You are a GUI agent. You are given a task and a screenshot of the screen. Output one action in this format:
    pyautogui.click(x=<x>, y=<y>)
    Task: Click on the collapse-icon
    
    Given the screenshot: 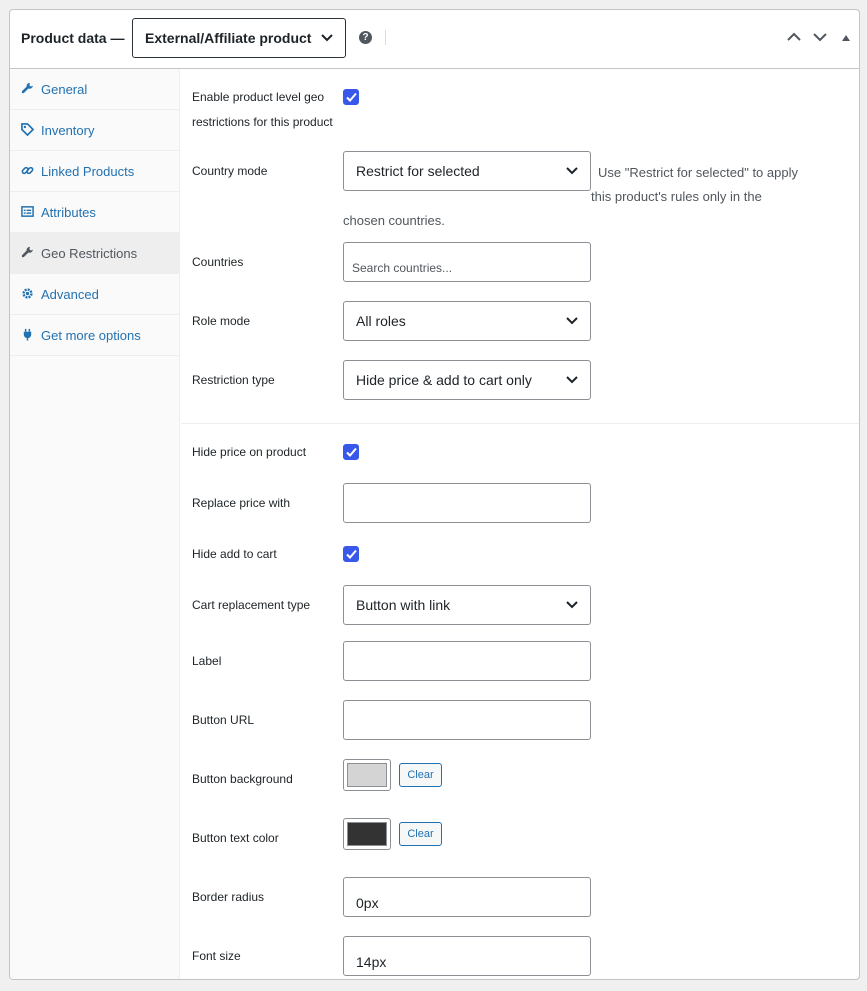 What is the action you would take?
    pyautogui.click(x=846, y=38)
    